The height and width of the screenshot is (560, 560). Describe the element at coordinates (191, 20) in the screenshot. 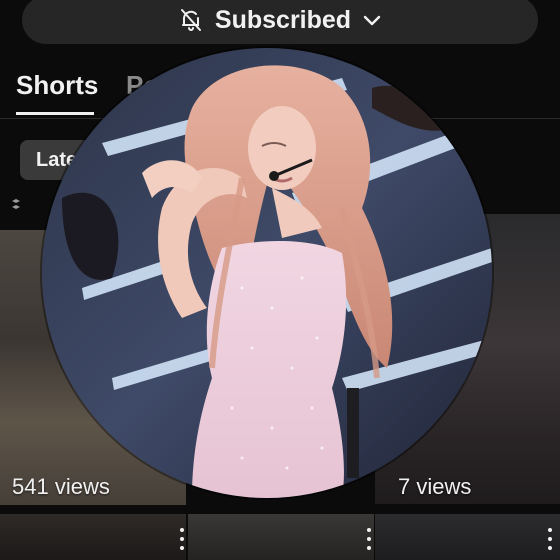

I see `notifications-off-icon` at that location.